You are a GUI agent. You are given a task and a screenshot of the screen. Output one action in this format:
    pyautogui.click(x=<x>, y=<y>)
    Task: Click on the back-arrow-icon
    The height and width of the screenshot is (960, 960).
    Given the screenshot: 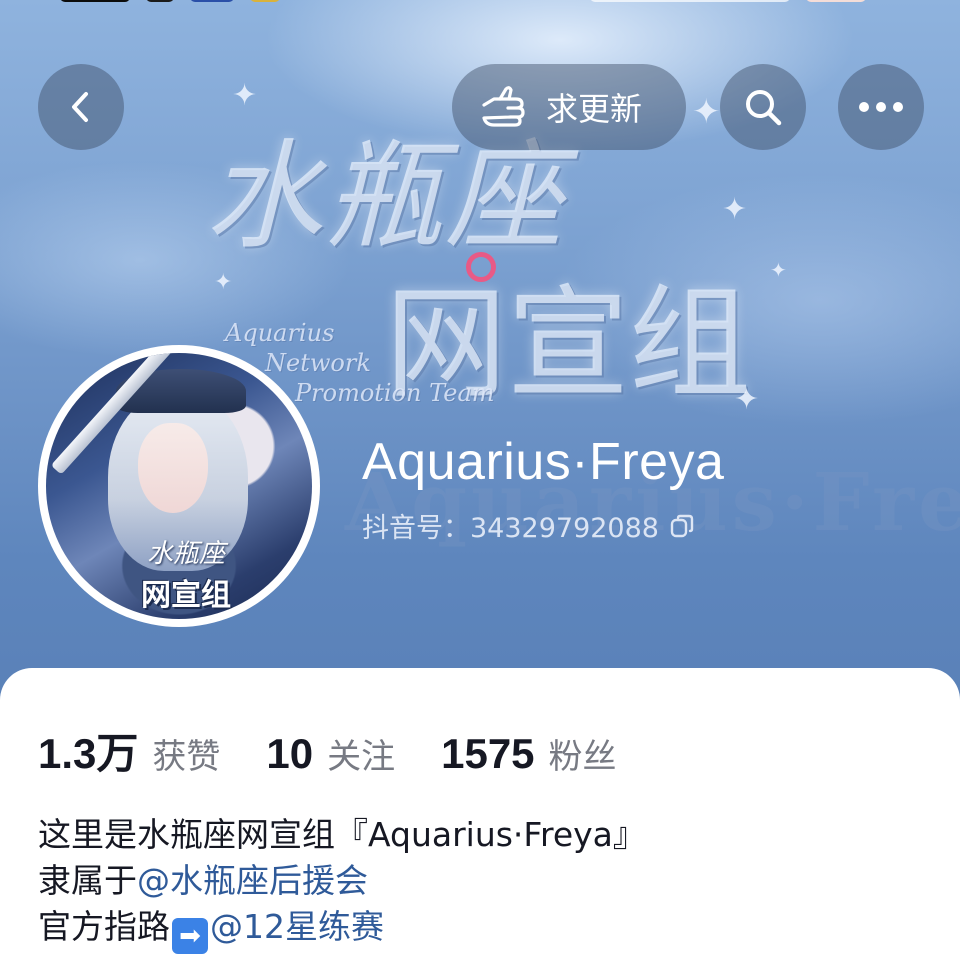 What is the action you would take?
    pyautogui.click(x=80, y=107)
    